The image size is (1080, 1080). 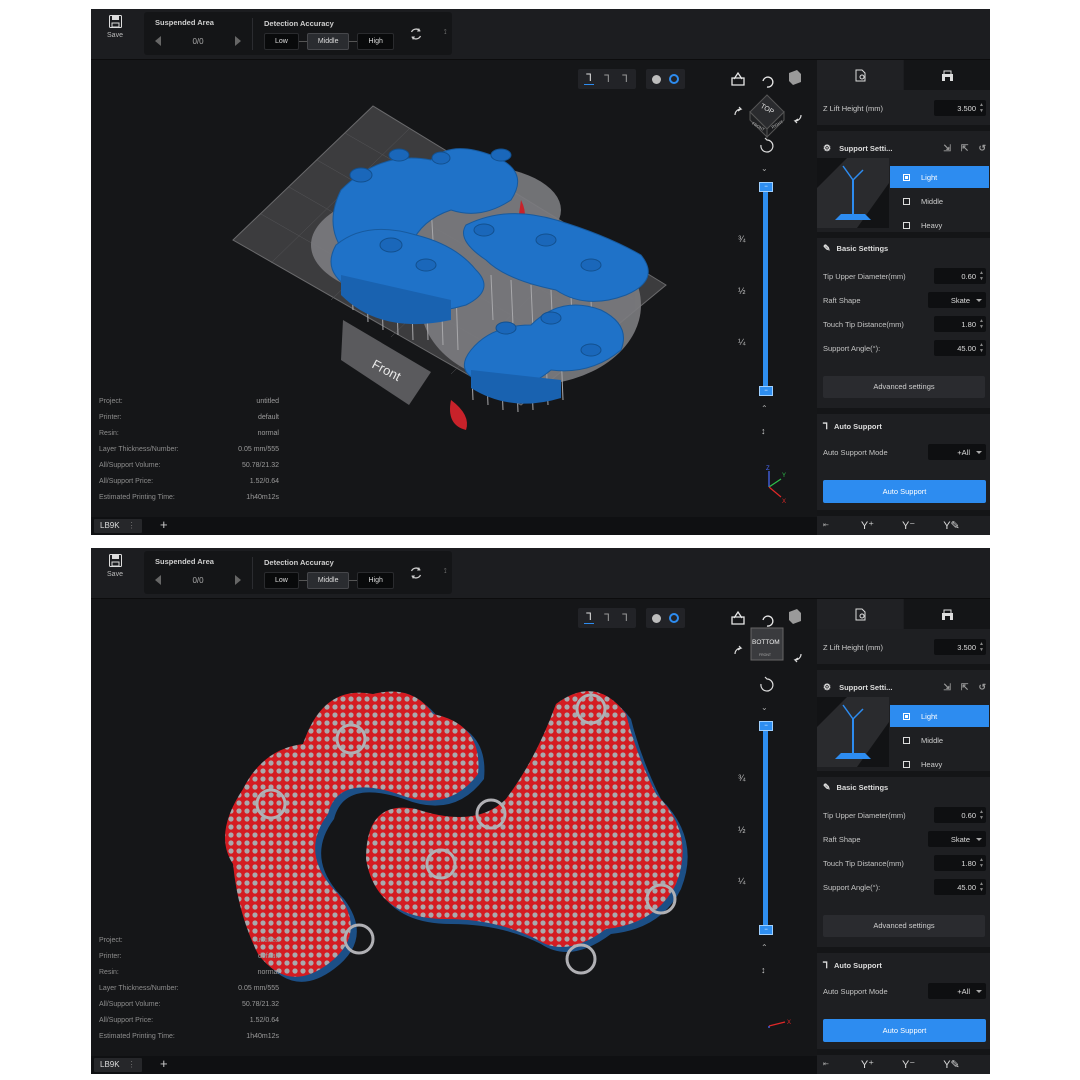 What do you see at coordinates (189, 433) in the screenshot?
I see `info-row: Resin: normal` at bounding box center [189, 433].